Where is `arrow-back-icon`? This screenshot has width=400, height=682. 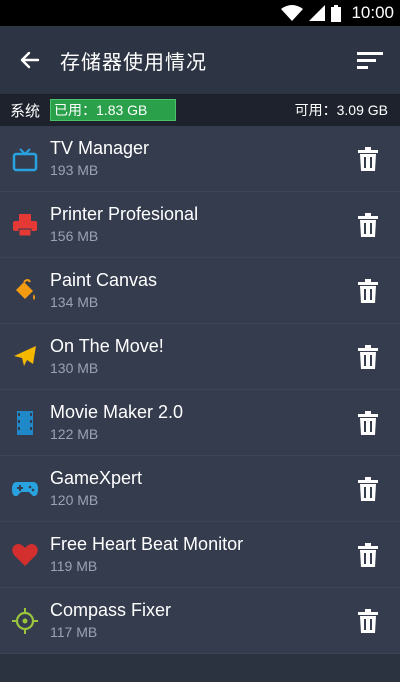
arrow-back-icon is located at coordinates (30, 60).